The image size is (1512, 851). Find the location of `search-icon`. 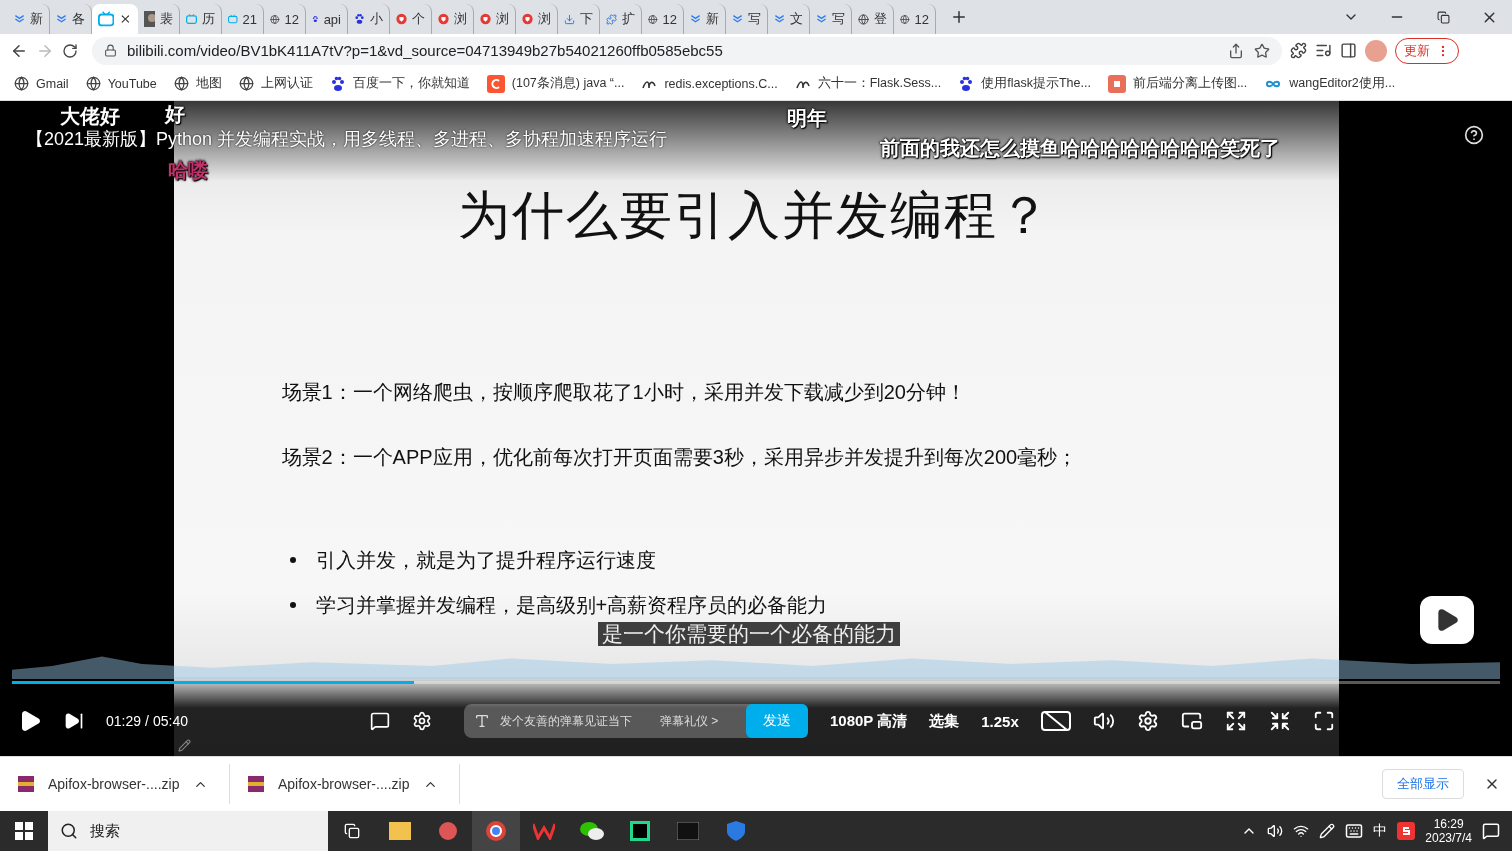

search-icon is located at coordinates (69, 831).